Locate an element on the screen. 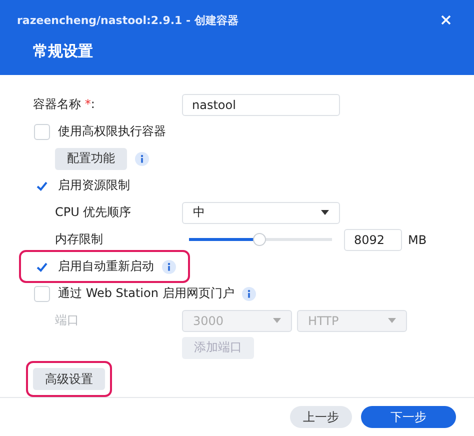  section-title: 常规设置 is located at coordinates (63, 51).